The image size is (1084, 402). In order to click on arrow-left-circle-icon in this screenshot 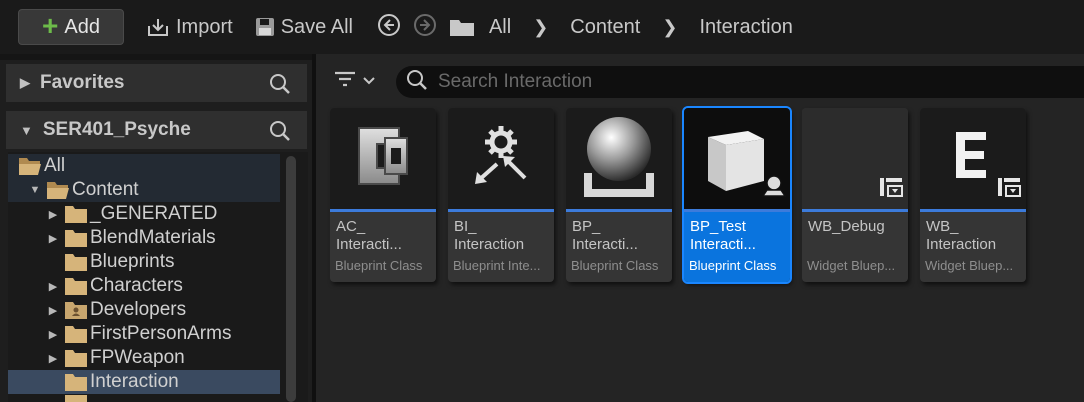, I will do `click(389, 27)`.